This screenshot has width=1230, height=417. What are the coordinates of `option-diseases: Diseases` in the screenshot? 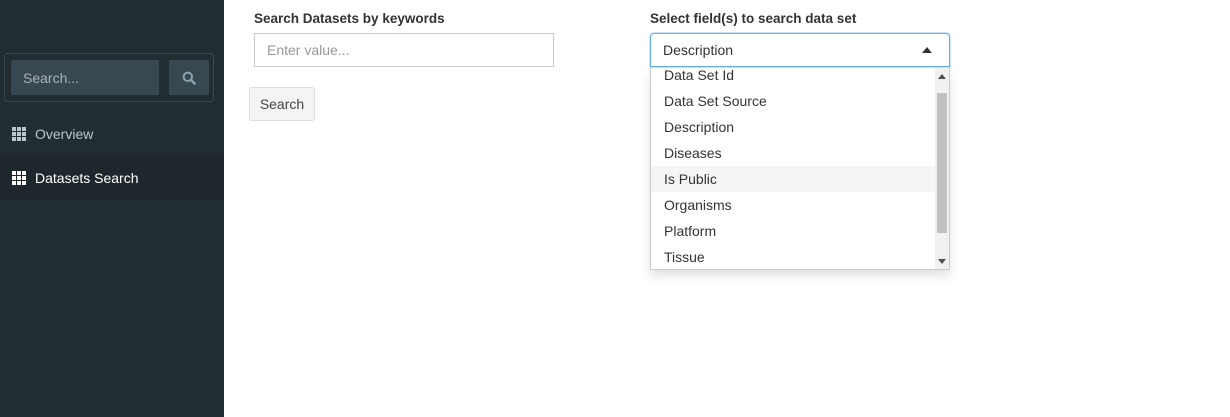 It's located at (793, 153).